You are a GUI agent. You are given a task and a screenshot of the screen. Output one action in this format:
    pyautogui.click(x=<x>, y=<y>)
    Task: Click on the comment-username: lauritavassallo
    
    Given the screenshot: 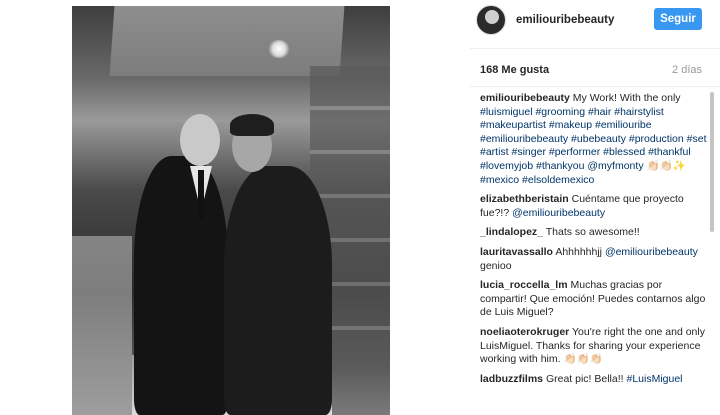 What is the action you would take?
    pyautogui.click(x=516, y=252)
    